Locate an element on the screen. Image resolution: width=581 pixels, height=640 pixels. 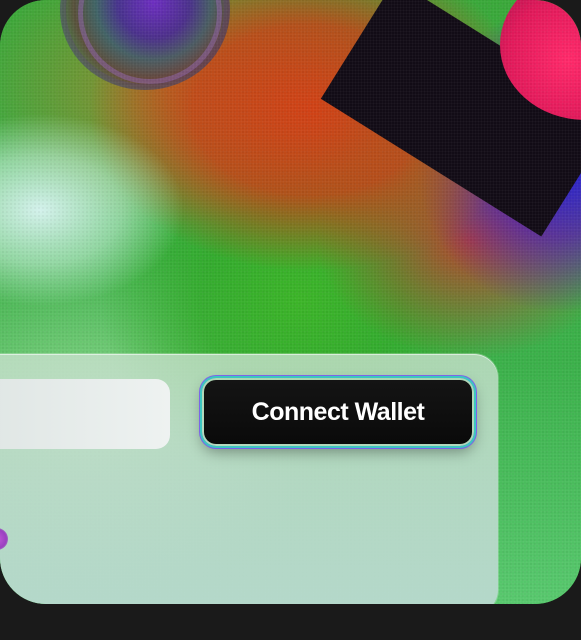
connect-wallet-button: Connect Wallet is located at coordinates (338, 412).